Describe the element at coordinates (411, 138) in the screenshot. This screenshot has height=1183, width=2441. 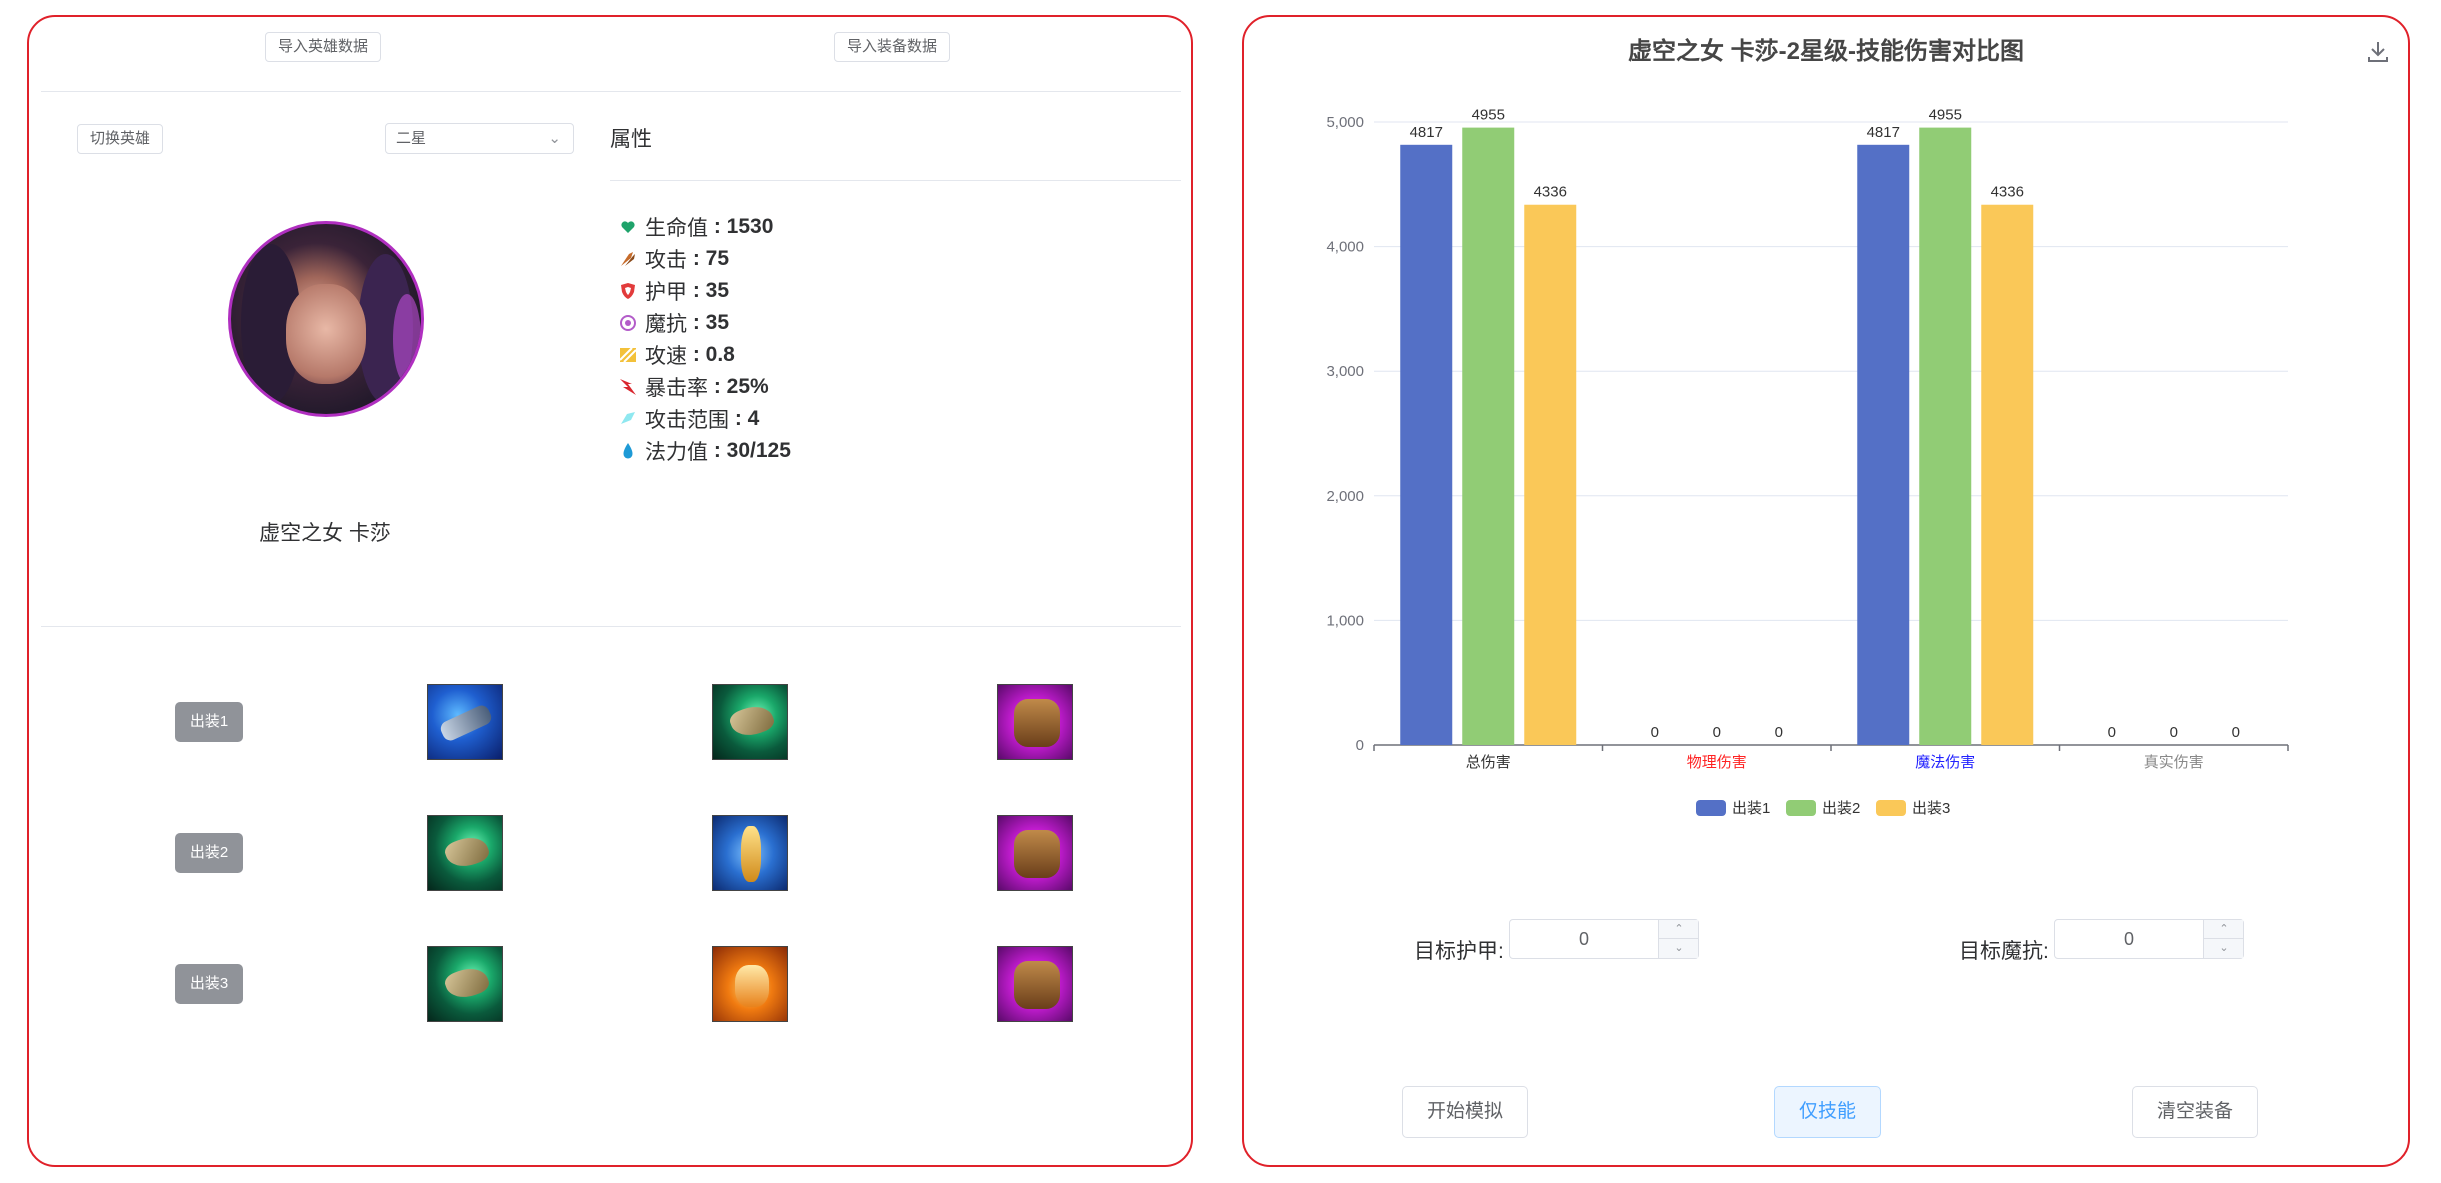
I see `star-level-value: 二星` at that location.